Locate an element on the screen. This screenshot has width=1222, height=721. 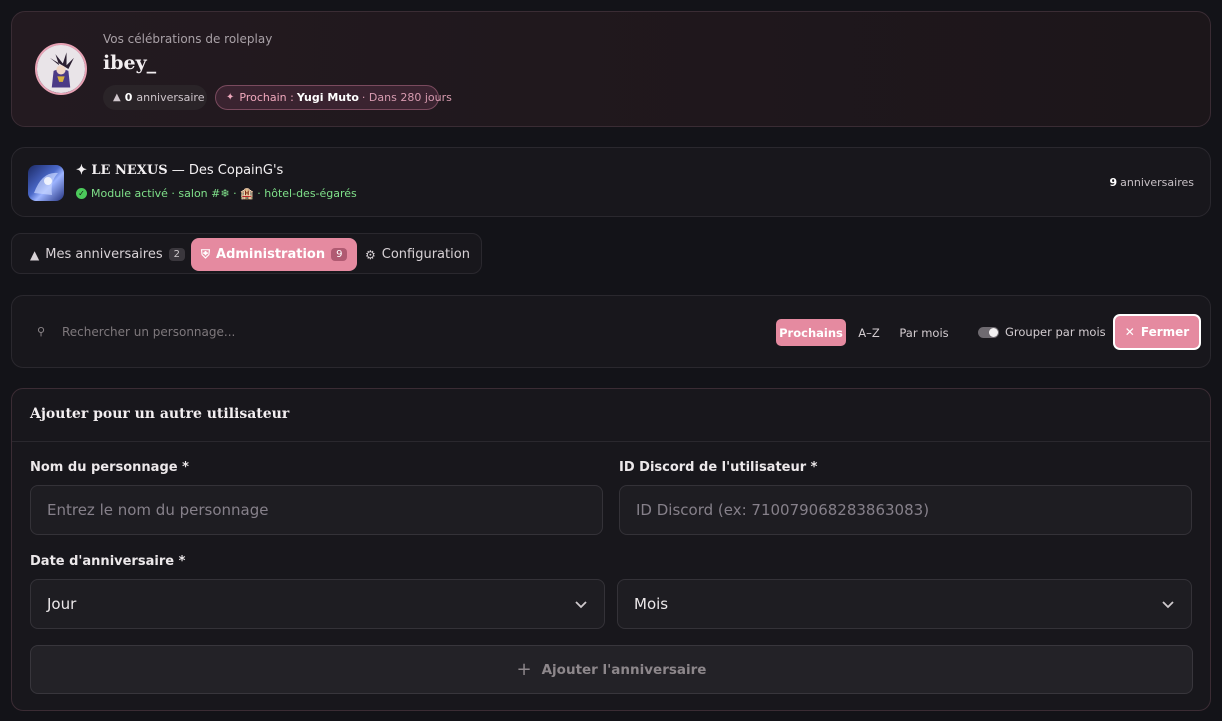
next-birthday-badge: ✦ Prochain : Yugi Muto · Dans 280 jours is located at coordinates (333, 97).